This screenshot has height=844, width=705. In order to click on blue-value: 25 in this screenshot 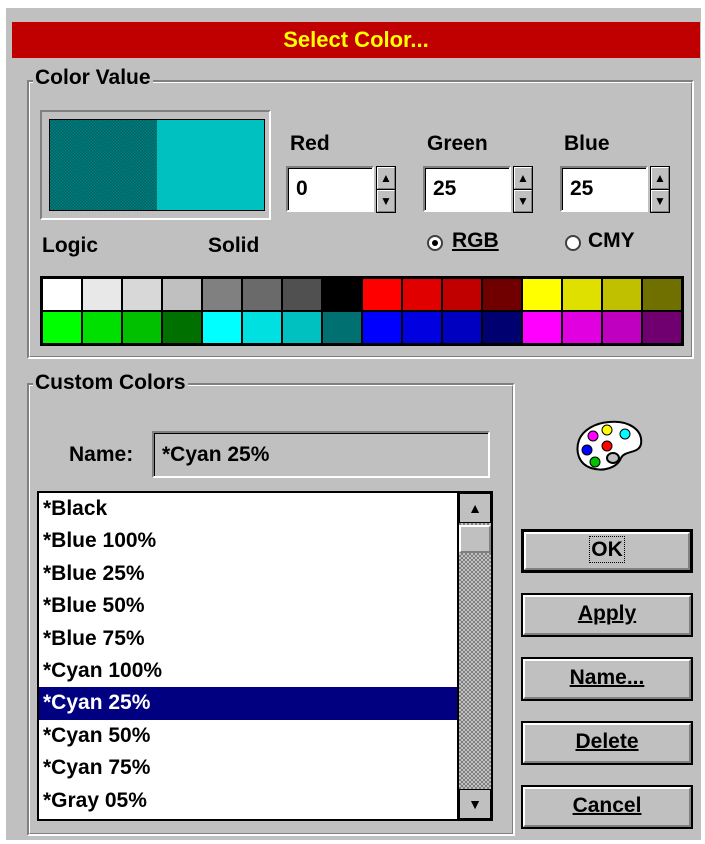, I will do `click(582, 188)`.